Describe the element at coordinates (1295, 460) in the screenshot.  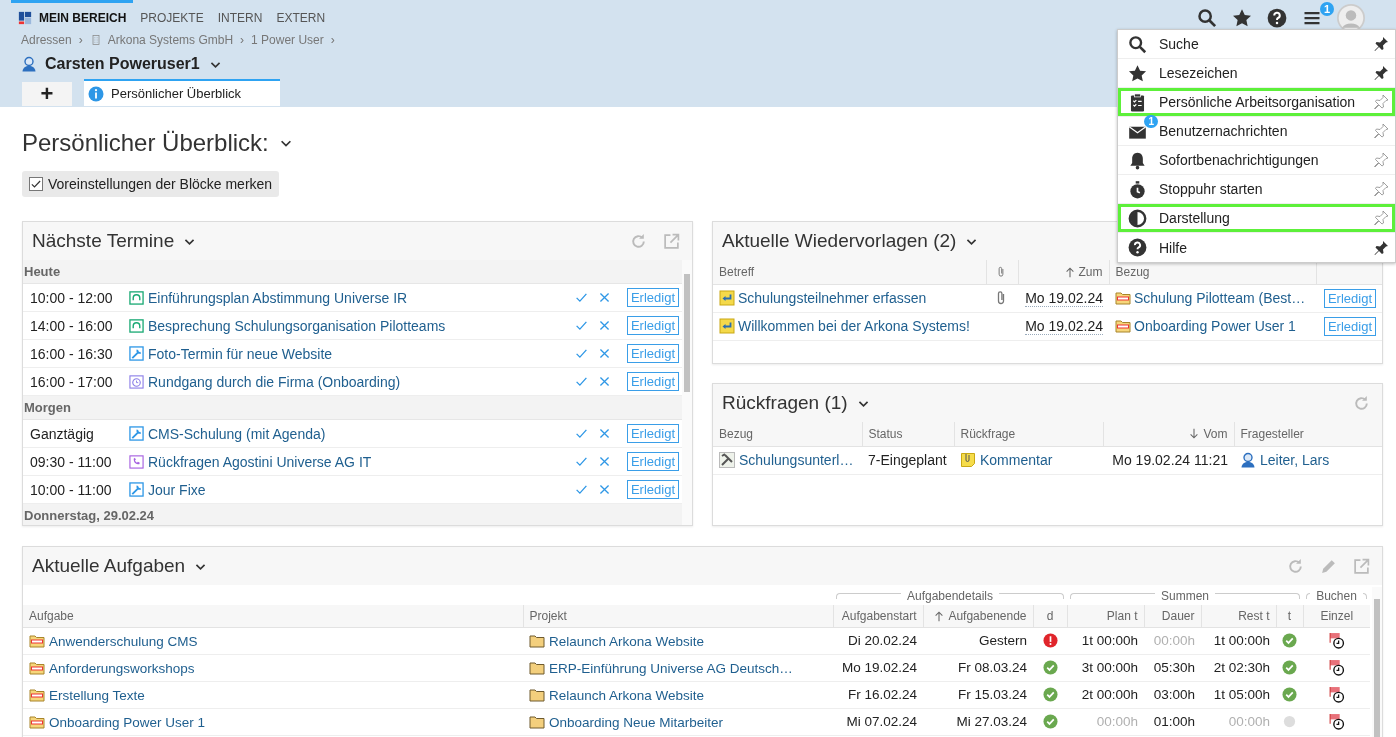
I see `person-link: Leiter, Lars` at that location.